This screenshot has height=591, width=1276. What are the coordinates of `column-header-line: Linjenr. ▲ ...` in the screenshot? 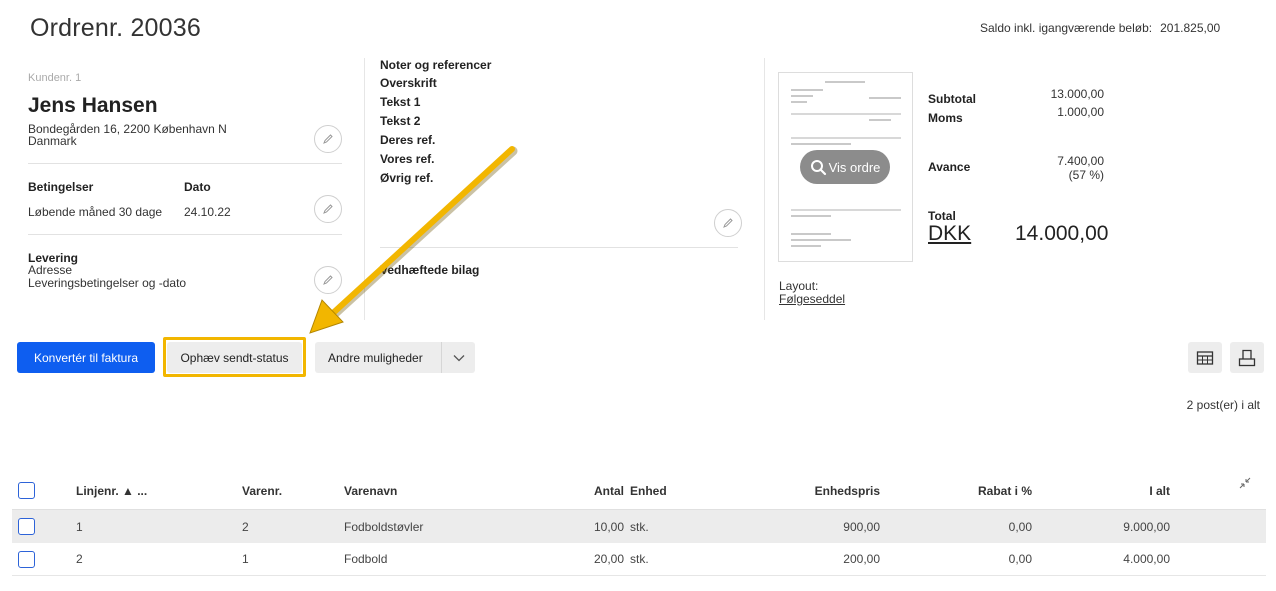 It's located at (111, 490).